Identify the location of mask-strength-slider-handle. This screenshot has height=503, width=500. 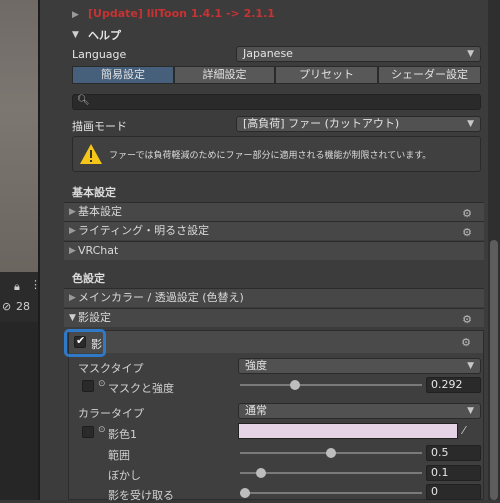
(295, 385).